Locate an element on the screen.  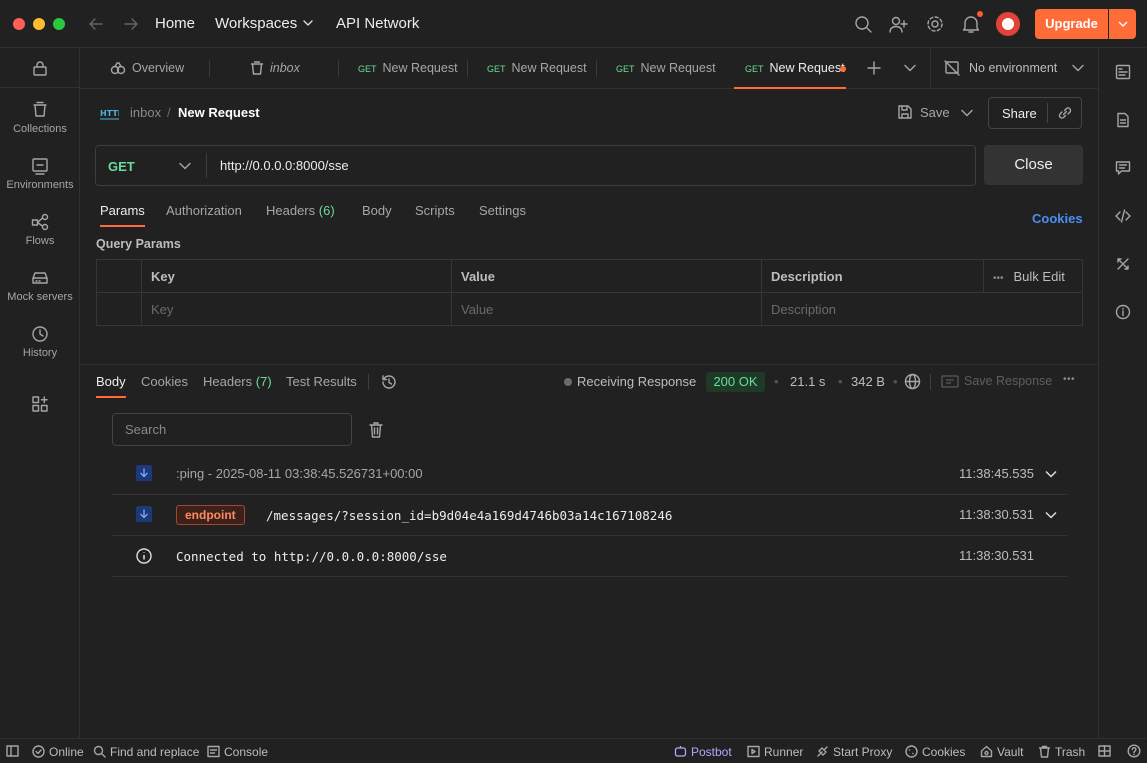
copy-link-icon is located at coordinates (1065, 113).